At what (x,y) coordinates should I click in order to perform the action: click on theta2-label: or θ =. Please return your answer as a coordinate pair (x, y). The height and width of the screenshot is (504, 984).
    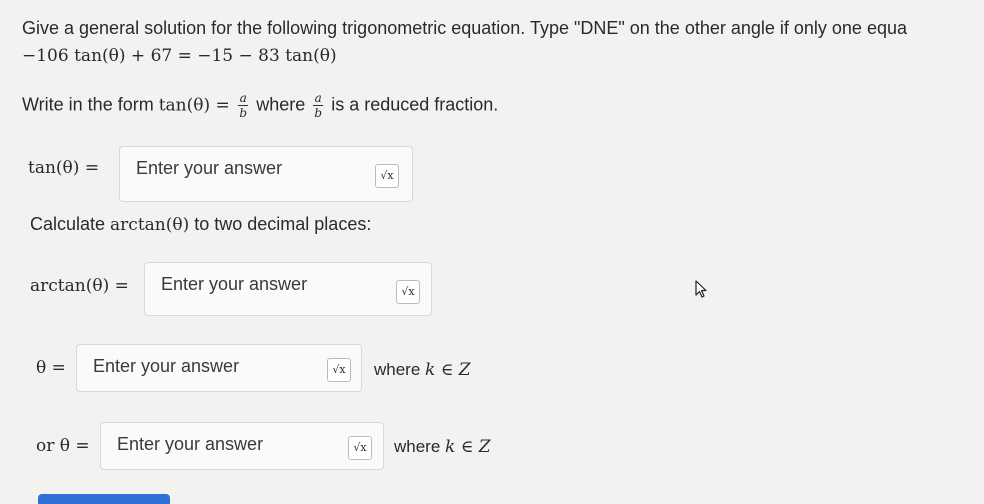
    Looking at the image, I should click on (63, 446).